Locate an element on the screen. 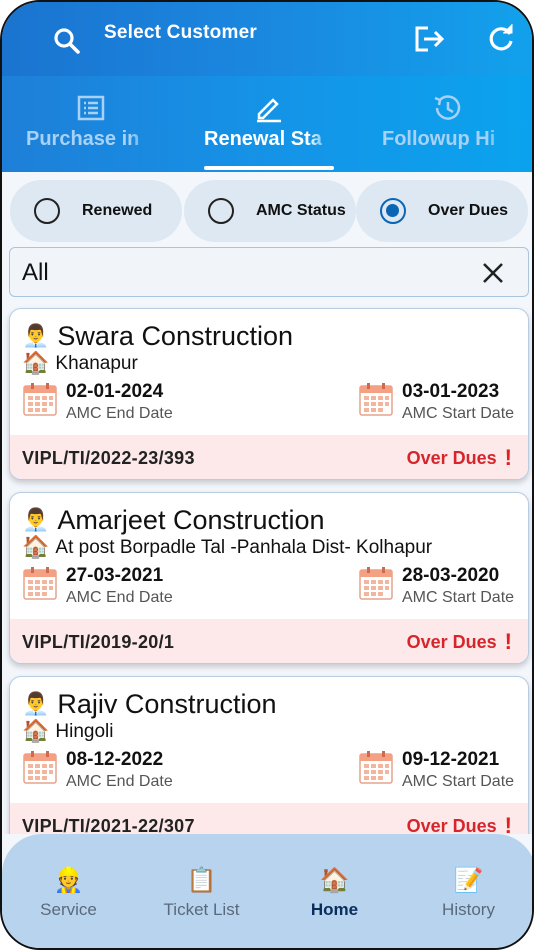  amc-end-block: 27-03-2021 AMC End Date is located at coordinates (137, 589).